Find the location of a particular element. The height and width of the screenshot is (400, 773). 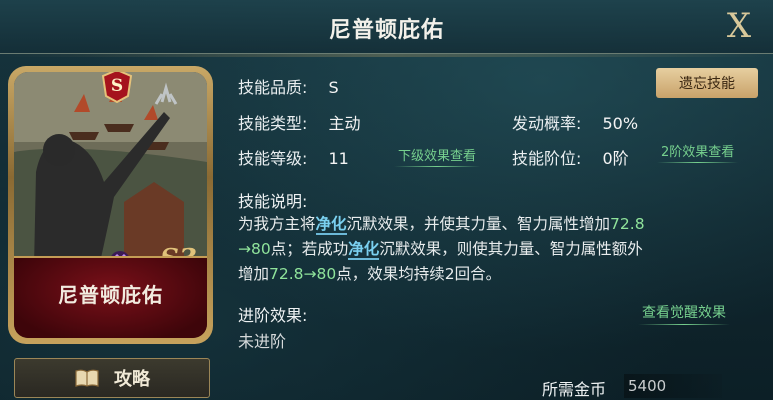

description-line-3: 增加72.8→80点，效果均持续2回合。 is located at coordinates (498, 274).